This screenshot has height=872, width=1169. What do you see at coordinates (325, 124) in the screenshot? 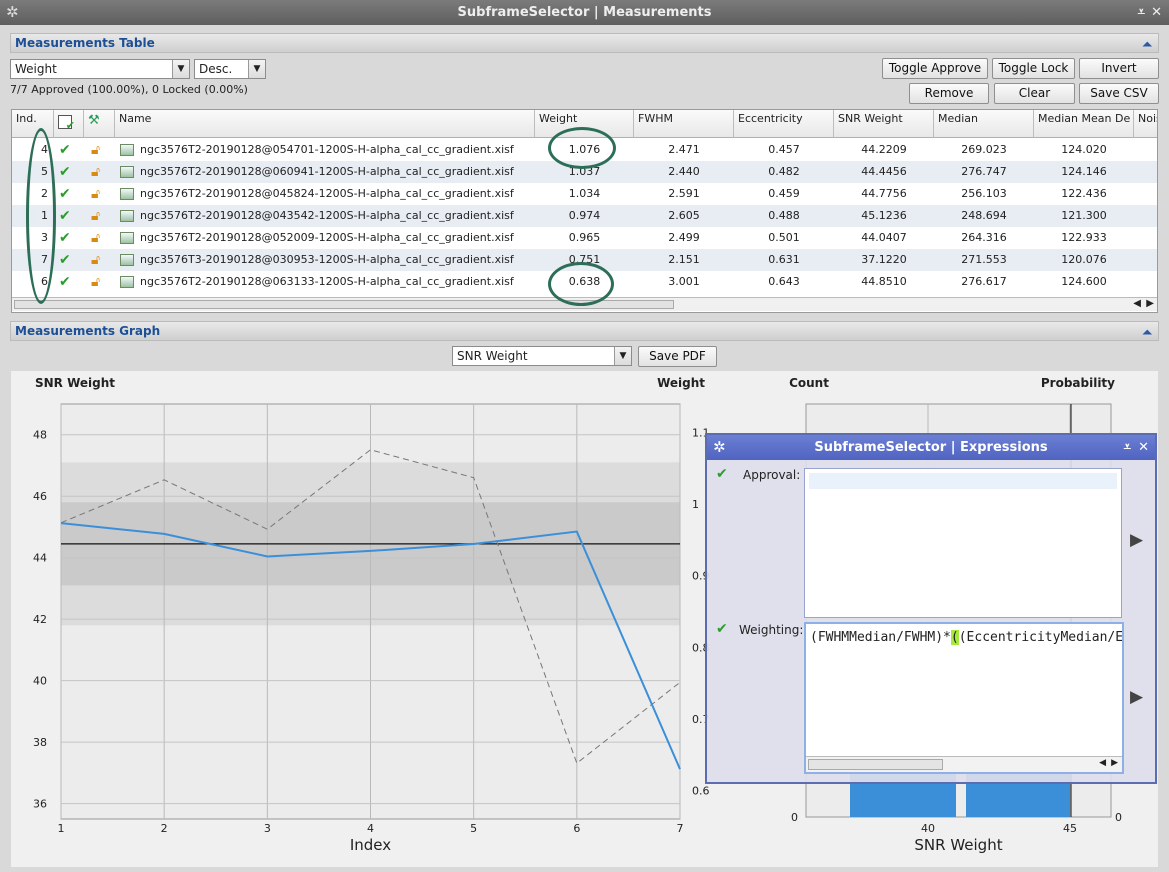
I see `col-header-name: Name` at bounding box center [325, 124].